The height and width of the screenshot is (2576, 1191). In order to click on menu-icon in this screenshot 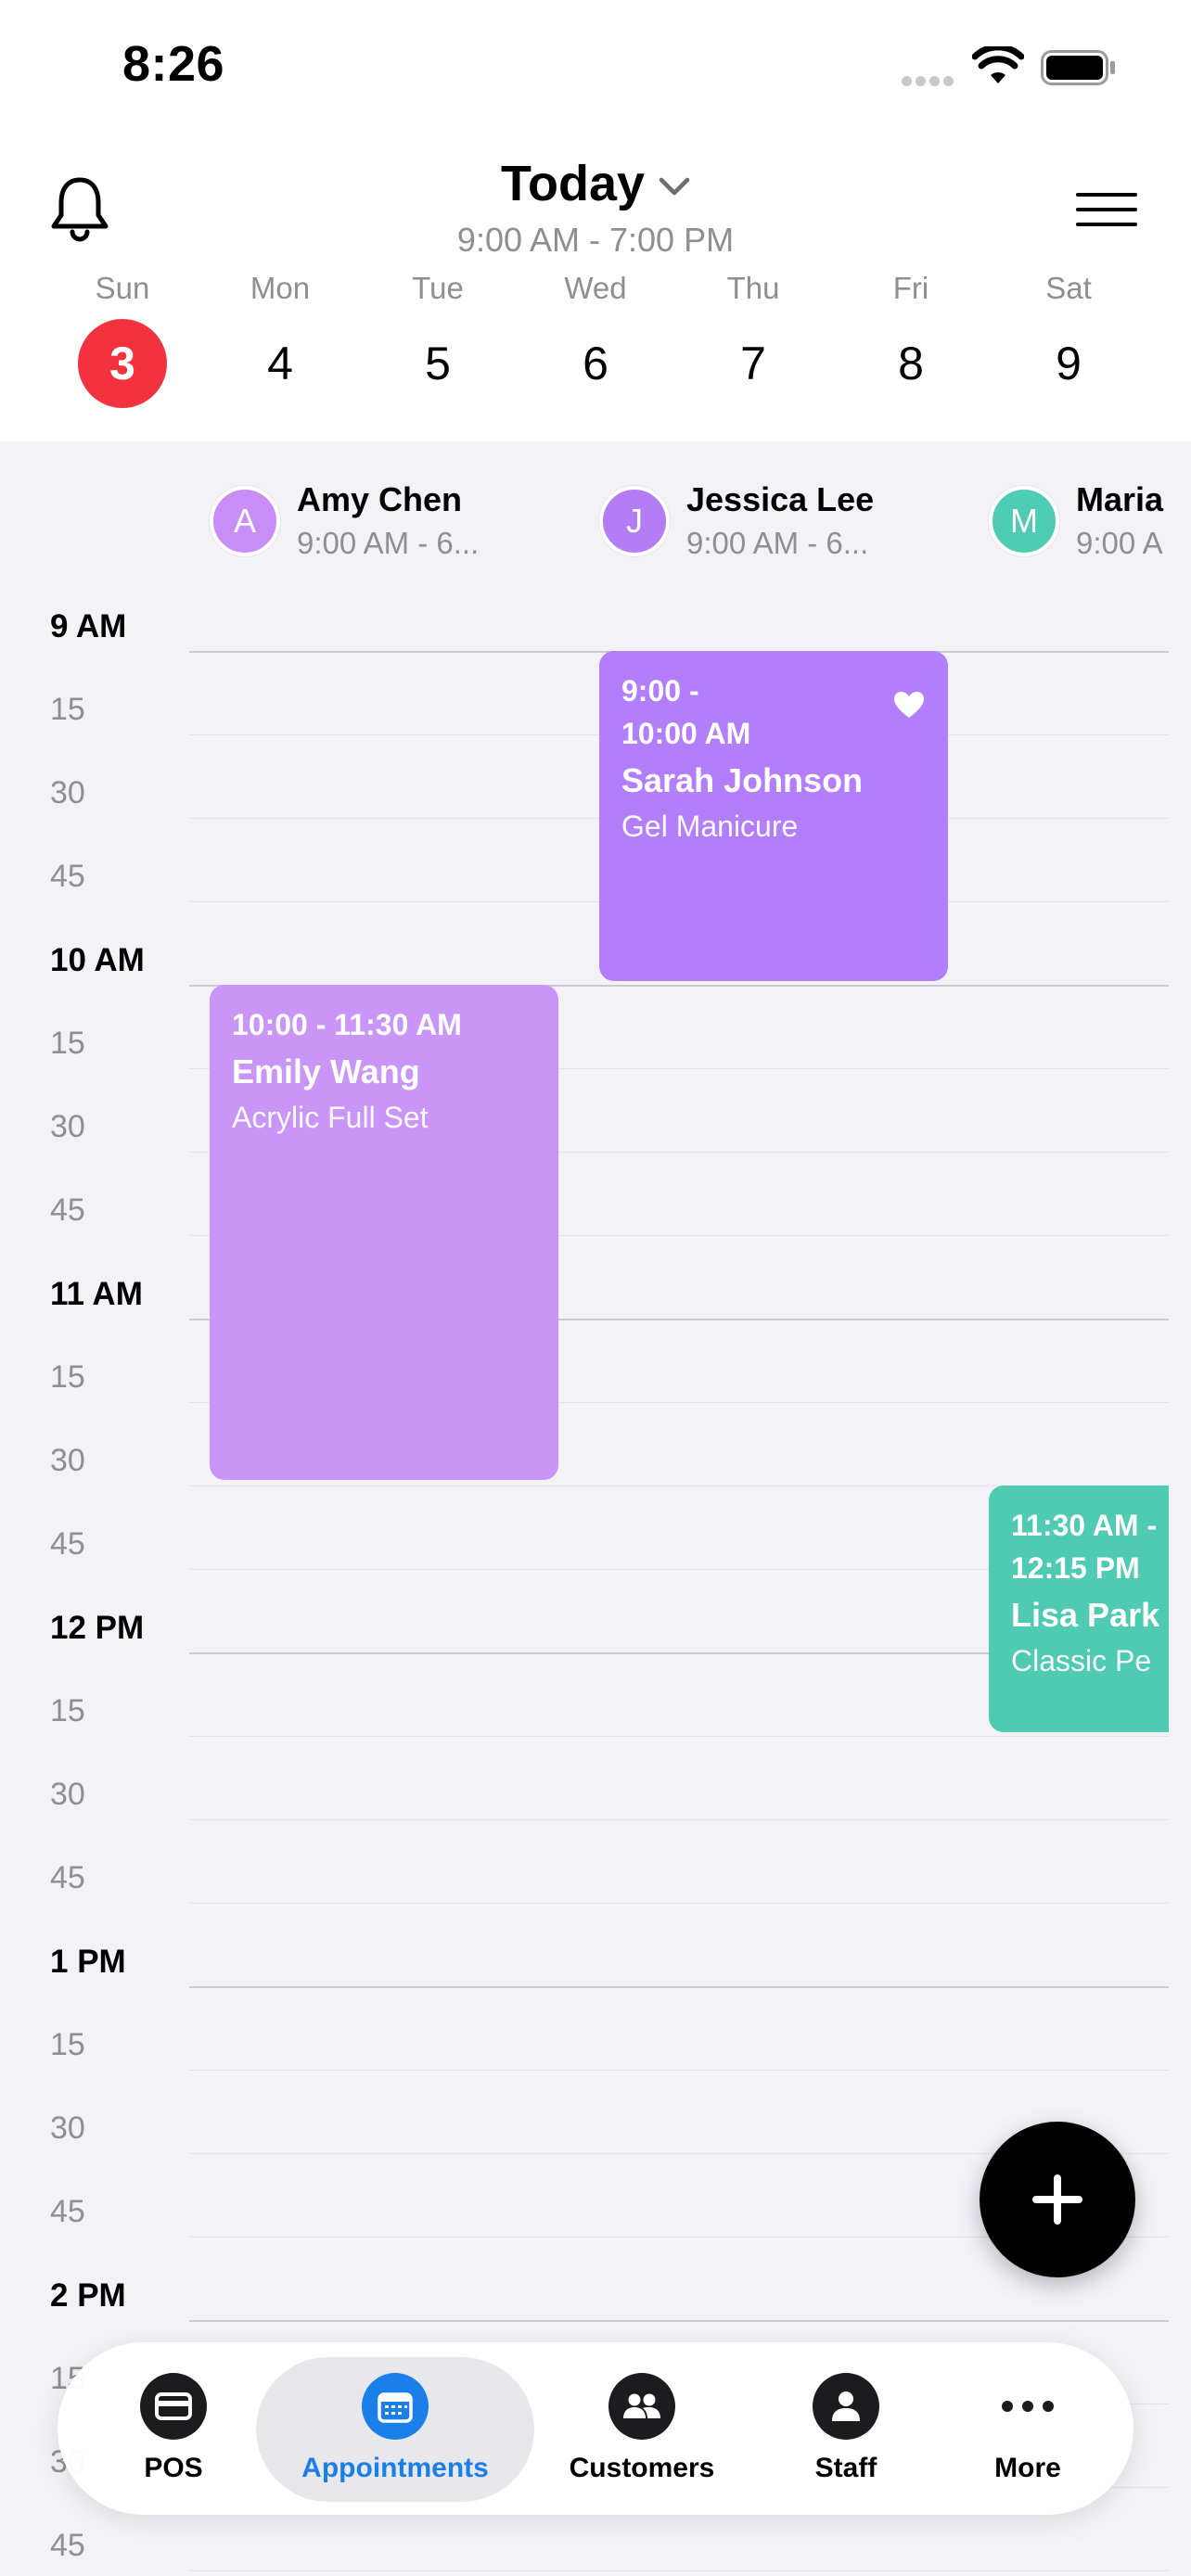, I will do `click(1106, 209)`.